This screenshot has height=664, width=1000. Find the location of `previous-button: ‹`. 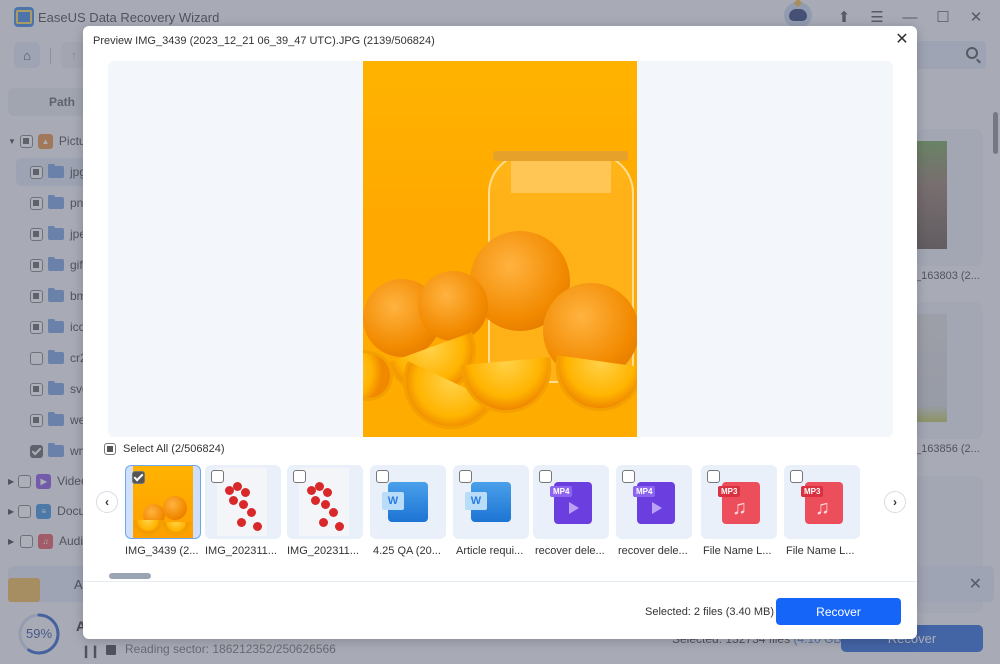

previous-button: ‹ is located at coordinates (107, 502).